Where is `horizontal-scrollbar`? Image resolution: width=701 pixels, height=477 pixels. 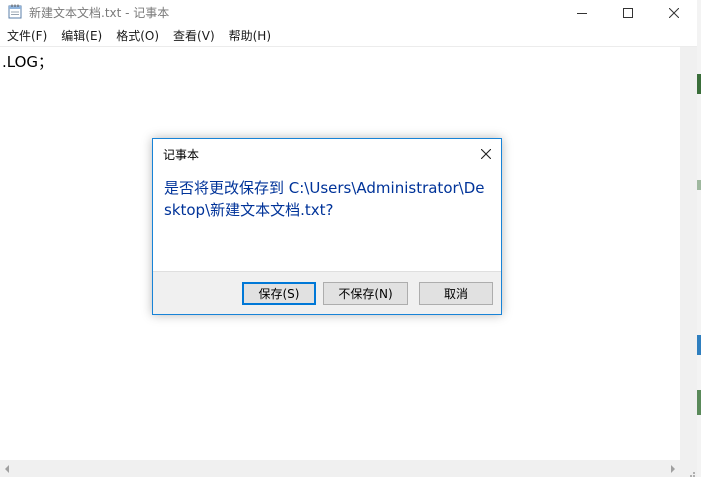
horizontal-scrollbar is located at coordinates (340, 468).